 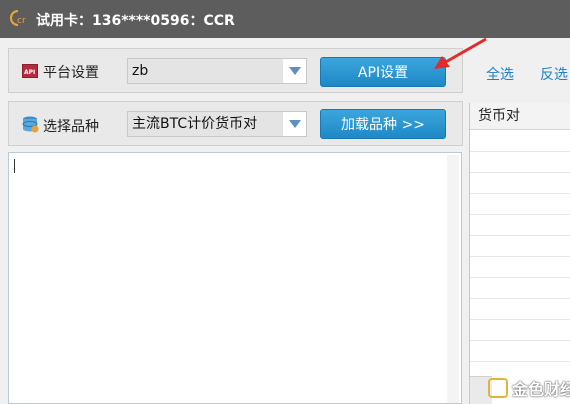 I want to click on watermark-text: 金色财经, so click(x=541, y=389).